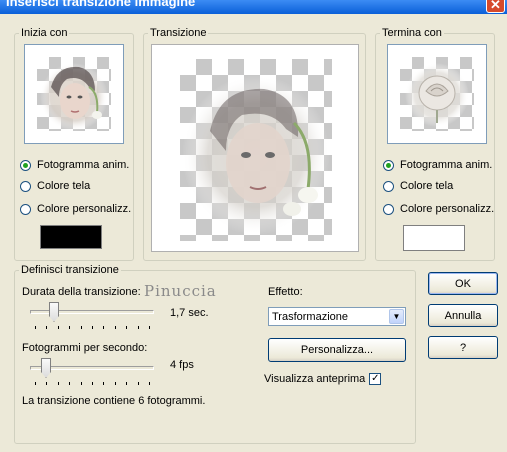 Image resolution: width=507 pixels, height=452 pixels. Describe the element at coordinates (25, 165) in the screenshot. I see `start-radio-anim-frame` at that location.